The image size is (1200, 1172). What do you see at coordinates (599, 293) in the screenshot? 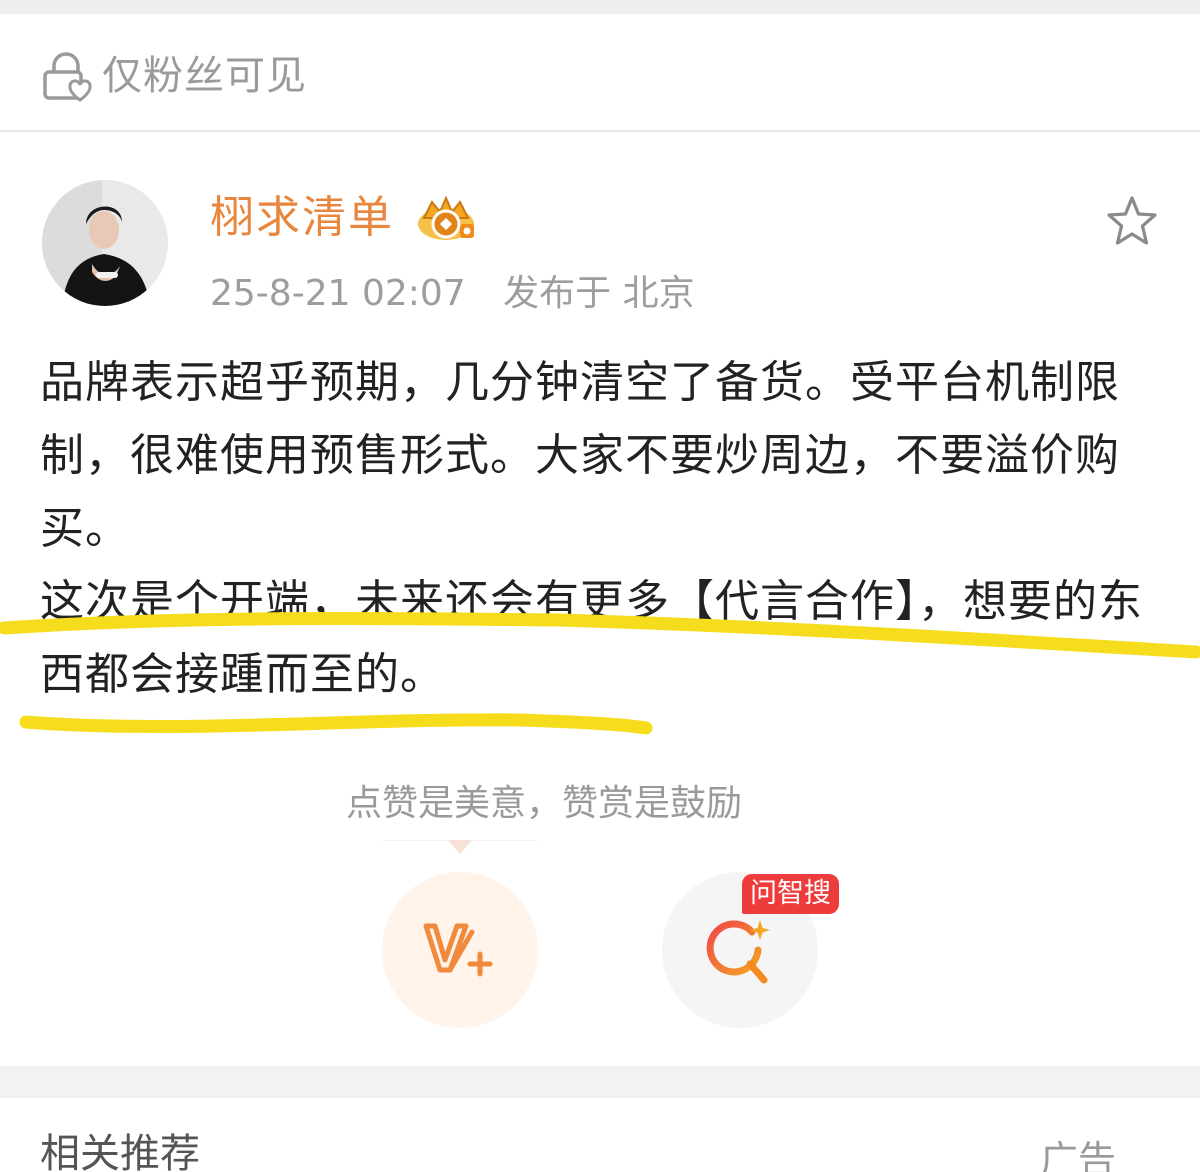
I see `post-location: 发布于 北京` at bounding box center [599, 293].